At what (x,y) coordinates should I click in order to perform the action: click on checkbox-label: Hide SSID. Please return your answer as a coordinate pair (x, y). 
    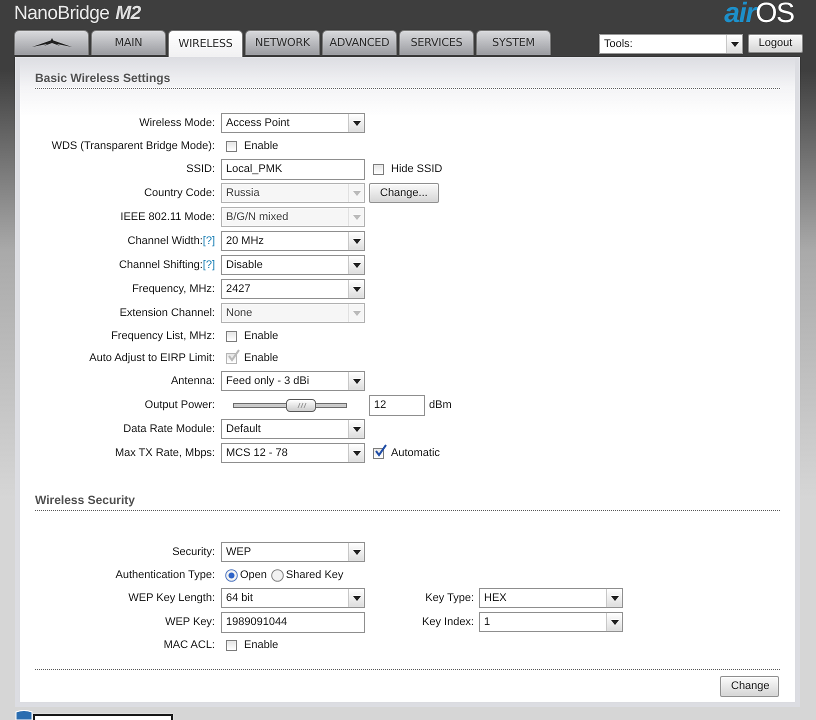
    Looking at the image, I should click on (416, 169).